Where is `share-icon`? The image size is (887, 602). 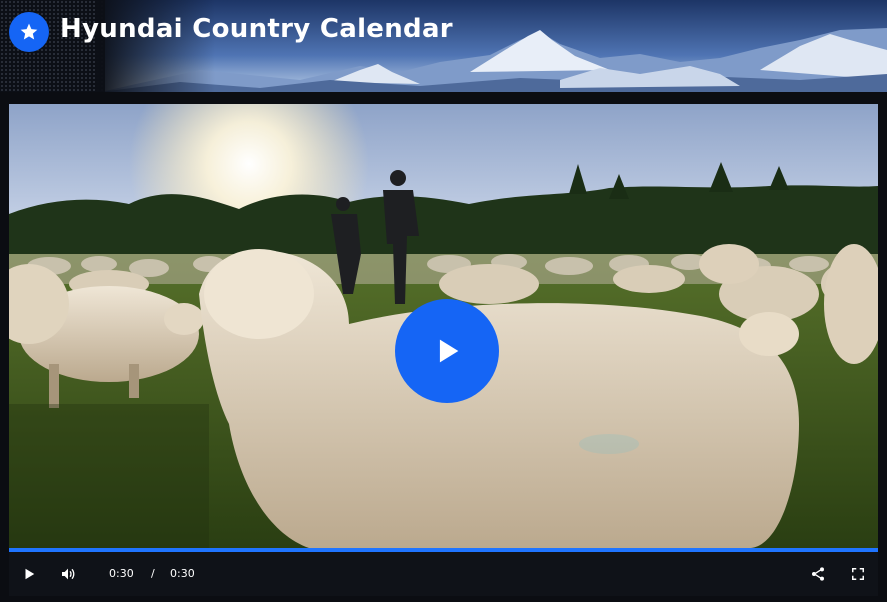 share-icon is located at coordinates (818, 574).